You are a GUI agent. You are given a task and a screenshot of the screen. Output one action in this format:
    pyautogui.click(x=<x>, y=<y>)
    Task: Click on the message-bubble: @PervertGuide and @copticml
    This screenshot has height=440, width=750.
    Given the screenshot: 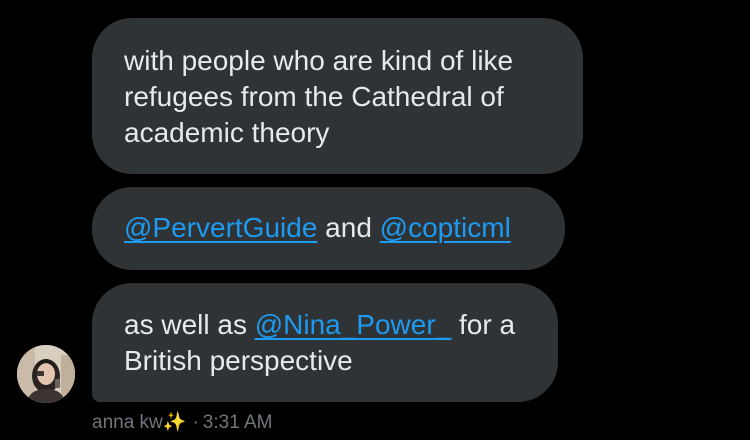 What is the action you would take?
    pyautogui.click(x=328, y=228)
    